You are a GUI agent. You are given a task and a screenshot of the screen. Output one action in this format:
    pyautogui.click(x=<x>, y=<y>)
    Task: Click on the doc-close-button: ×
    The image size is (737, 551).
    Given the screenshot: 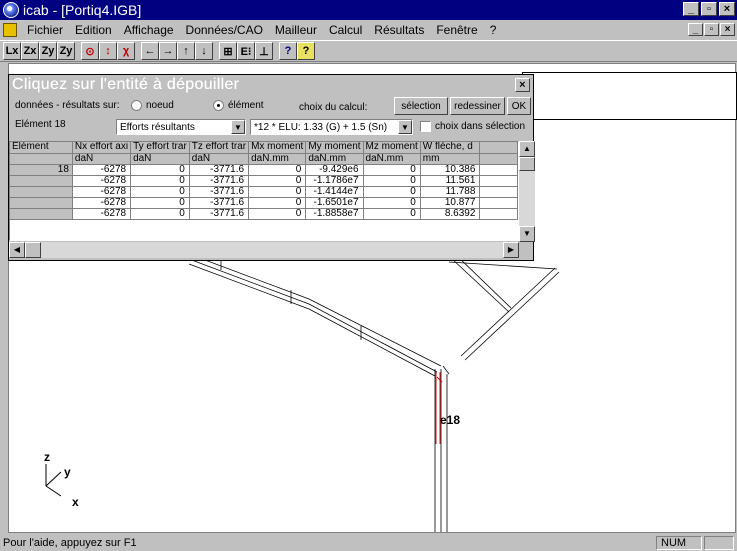 What is the action you would take?
    pyautogui.click(x=727, y=29)
    